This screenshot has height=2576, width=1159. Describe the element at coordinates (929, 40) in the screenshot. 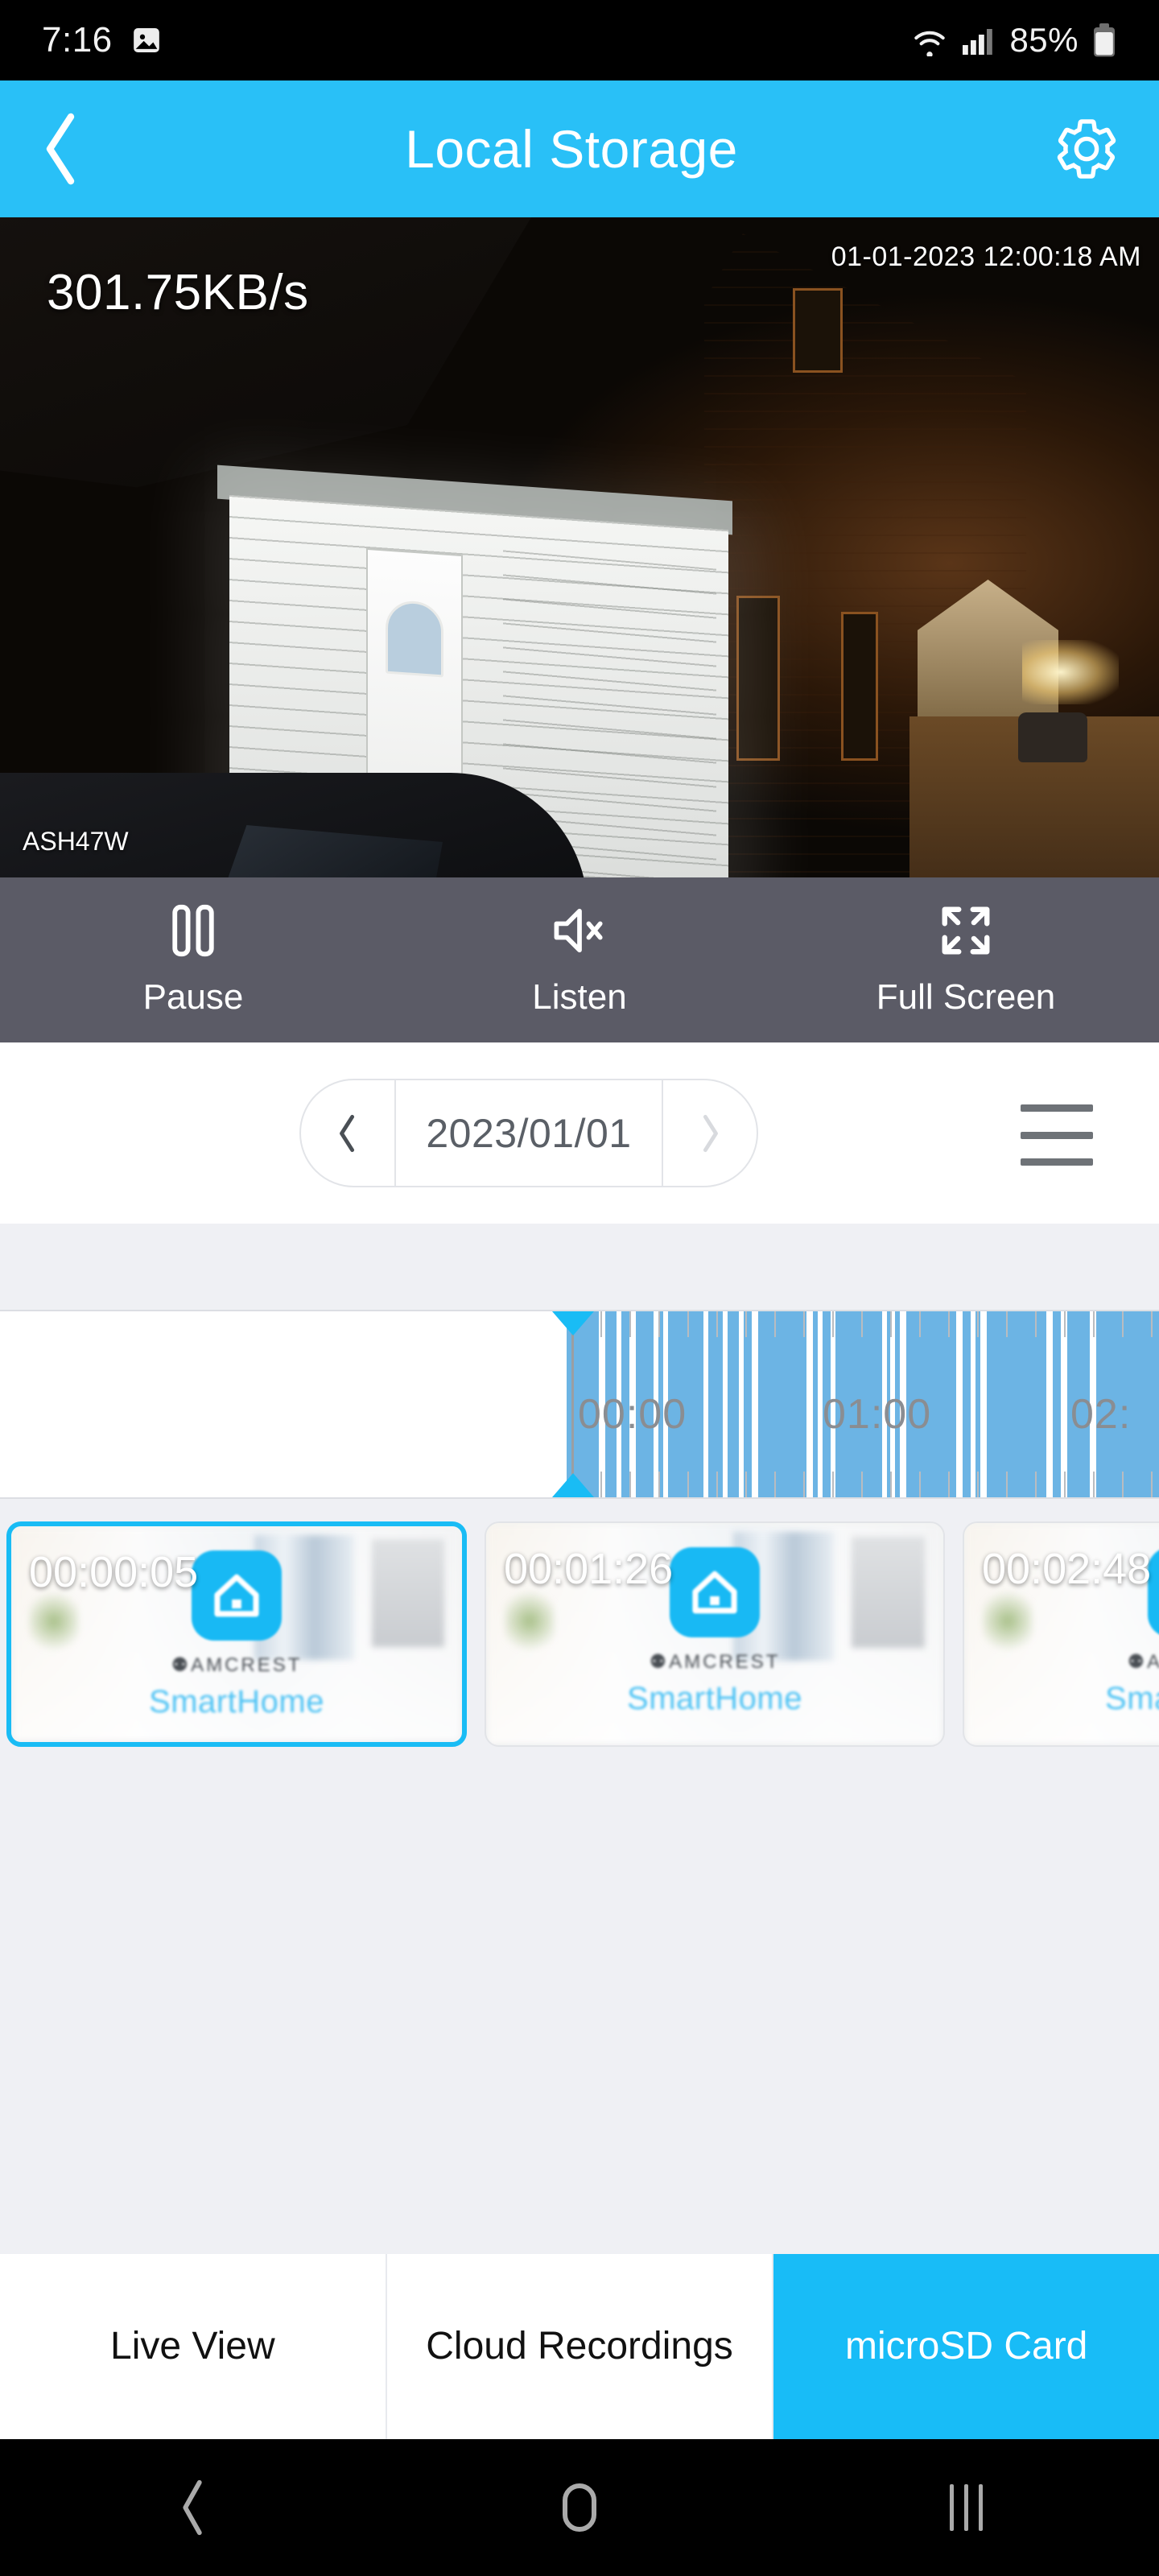

I see `wifi-icon` at that location.